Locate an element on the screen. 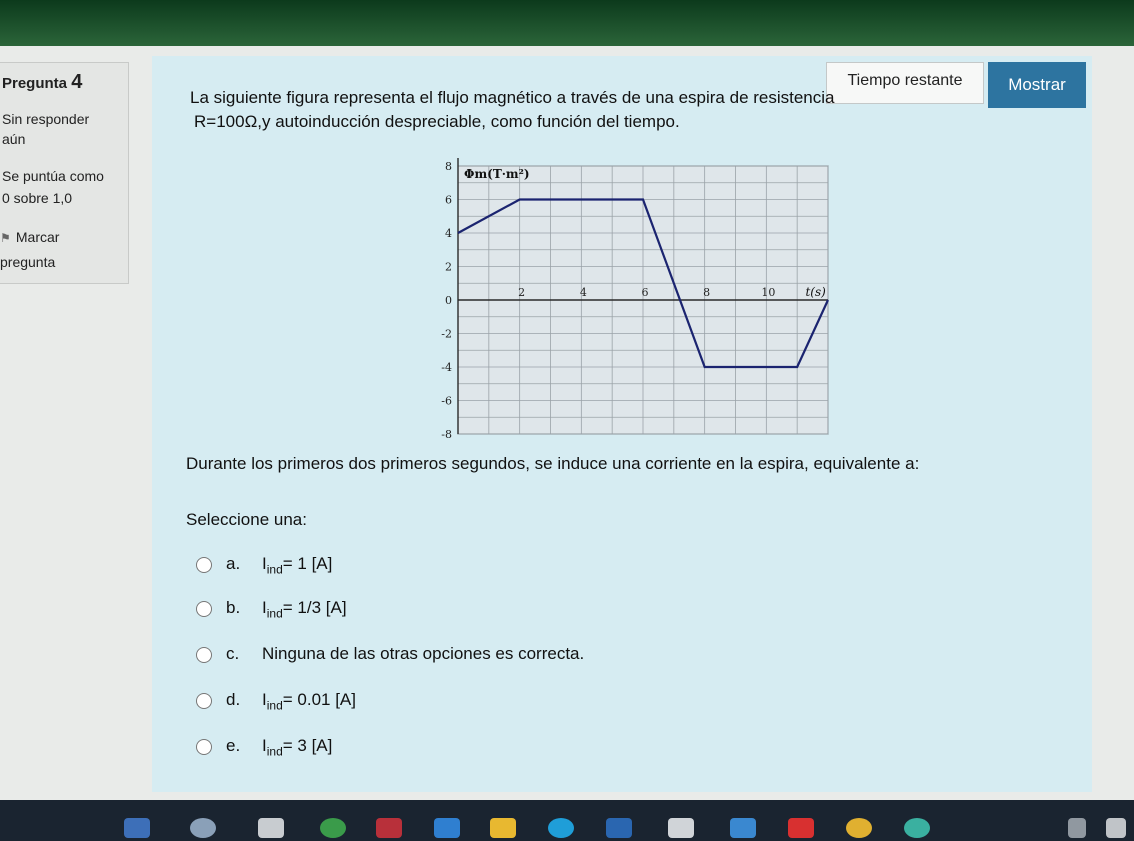 This screenshot has width=1134, height=841. show-timer-button: Mostrar is located at coordinates (1037, 85).